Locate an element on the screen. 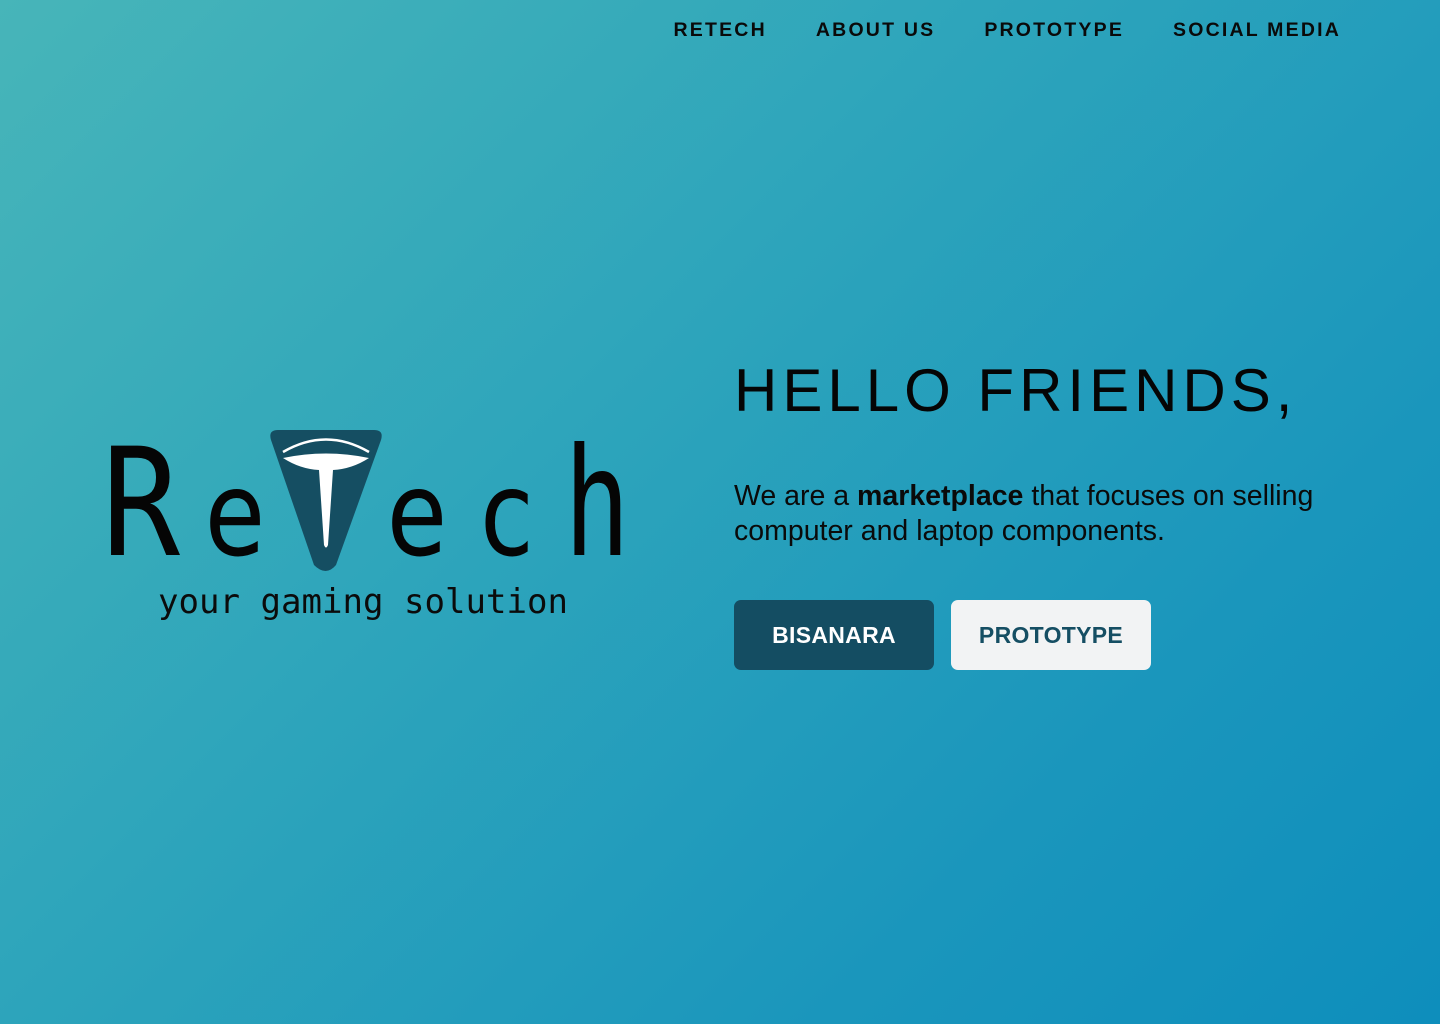 Image resolution: width=1440 pixels, height=1024 pixels. hero-buttons: BISANARA PROTOTYPE is located at coordinates (1054, 635).